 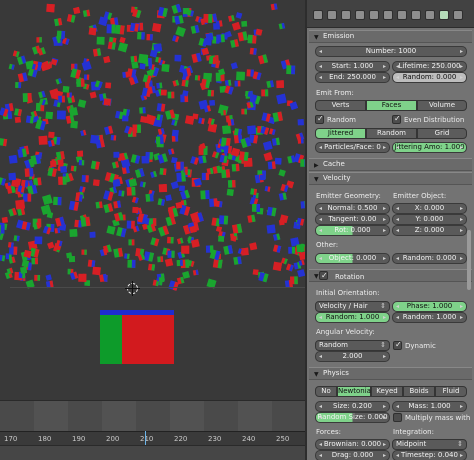 What do you see at coordinates (442, 133) in the screenshot?
I see `distribution-grid-button: Grid` at bounding box center [442, 133].